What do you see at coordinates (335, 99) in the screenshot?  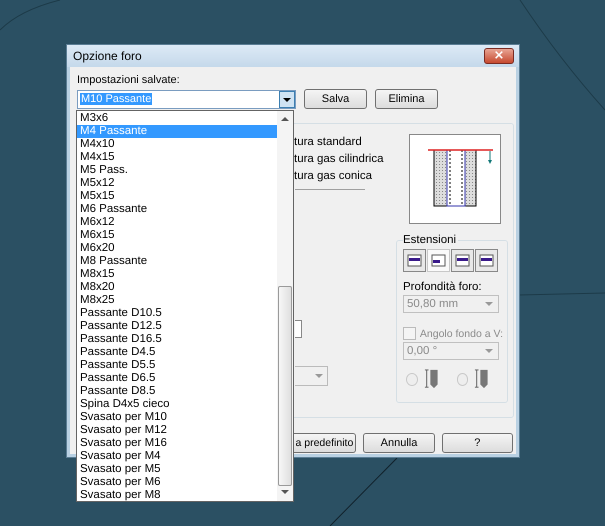 I see `action-button: Salva` at bounding box center [335, 99].